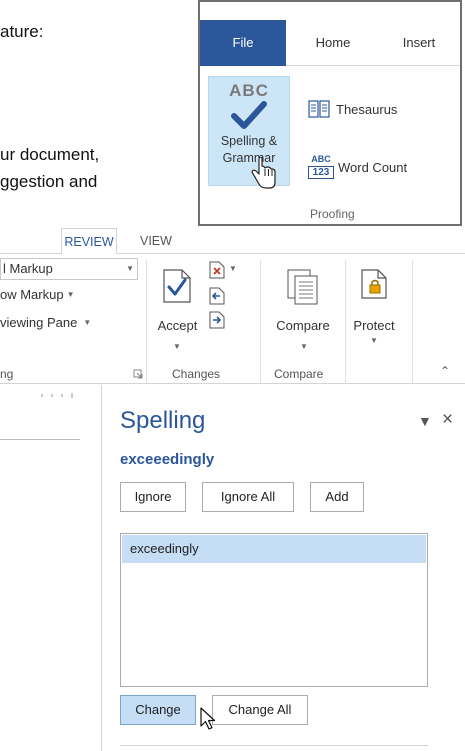 Image resolution: width=465 pixels, height=751 pixels. I want to click on thesaurus-label: Thesaurus, so click(367, 109).